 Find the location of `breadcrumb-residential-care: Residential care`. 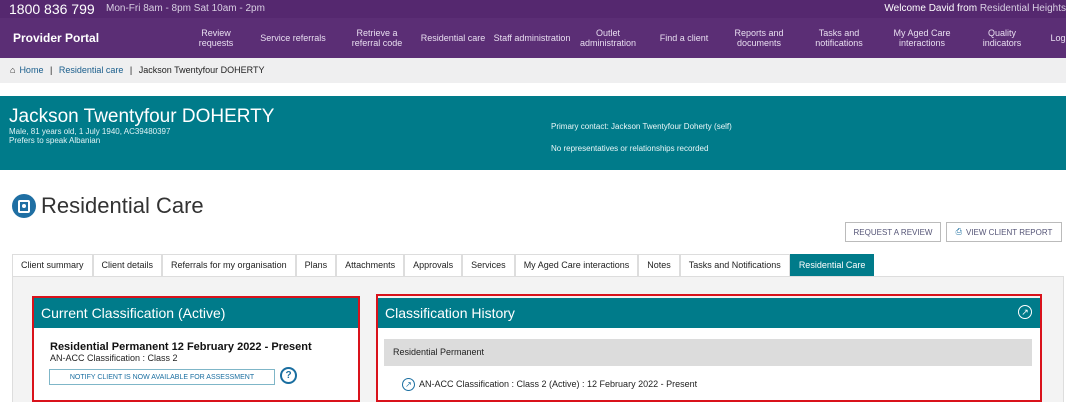

breadcrumb-residential-care: Residential care is located at coordinates (91, 70).